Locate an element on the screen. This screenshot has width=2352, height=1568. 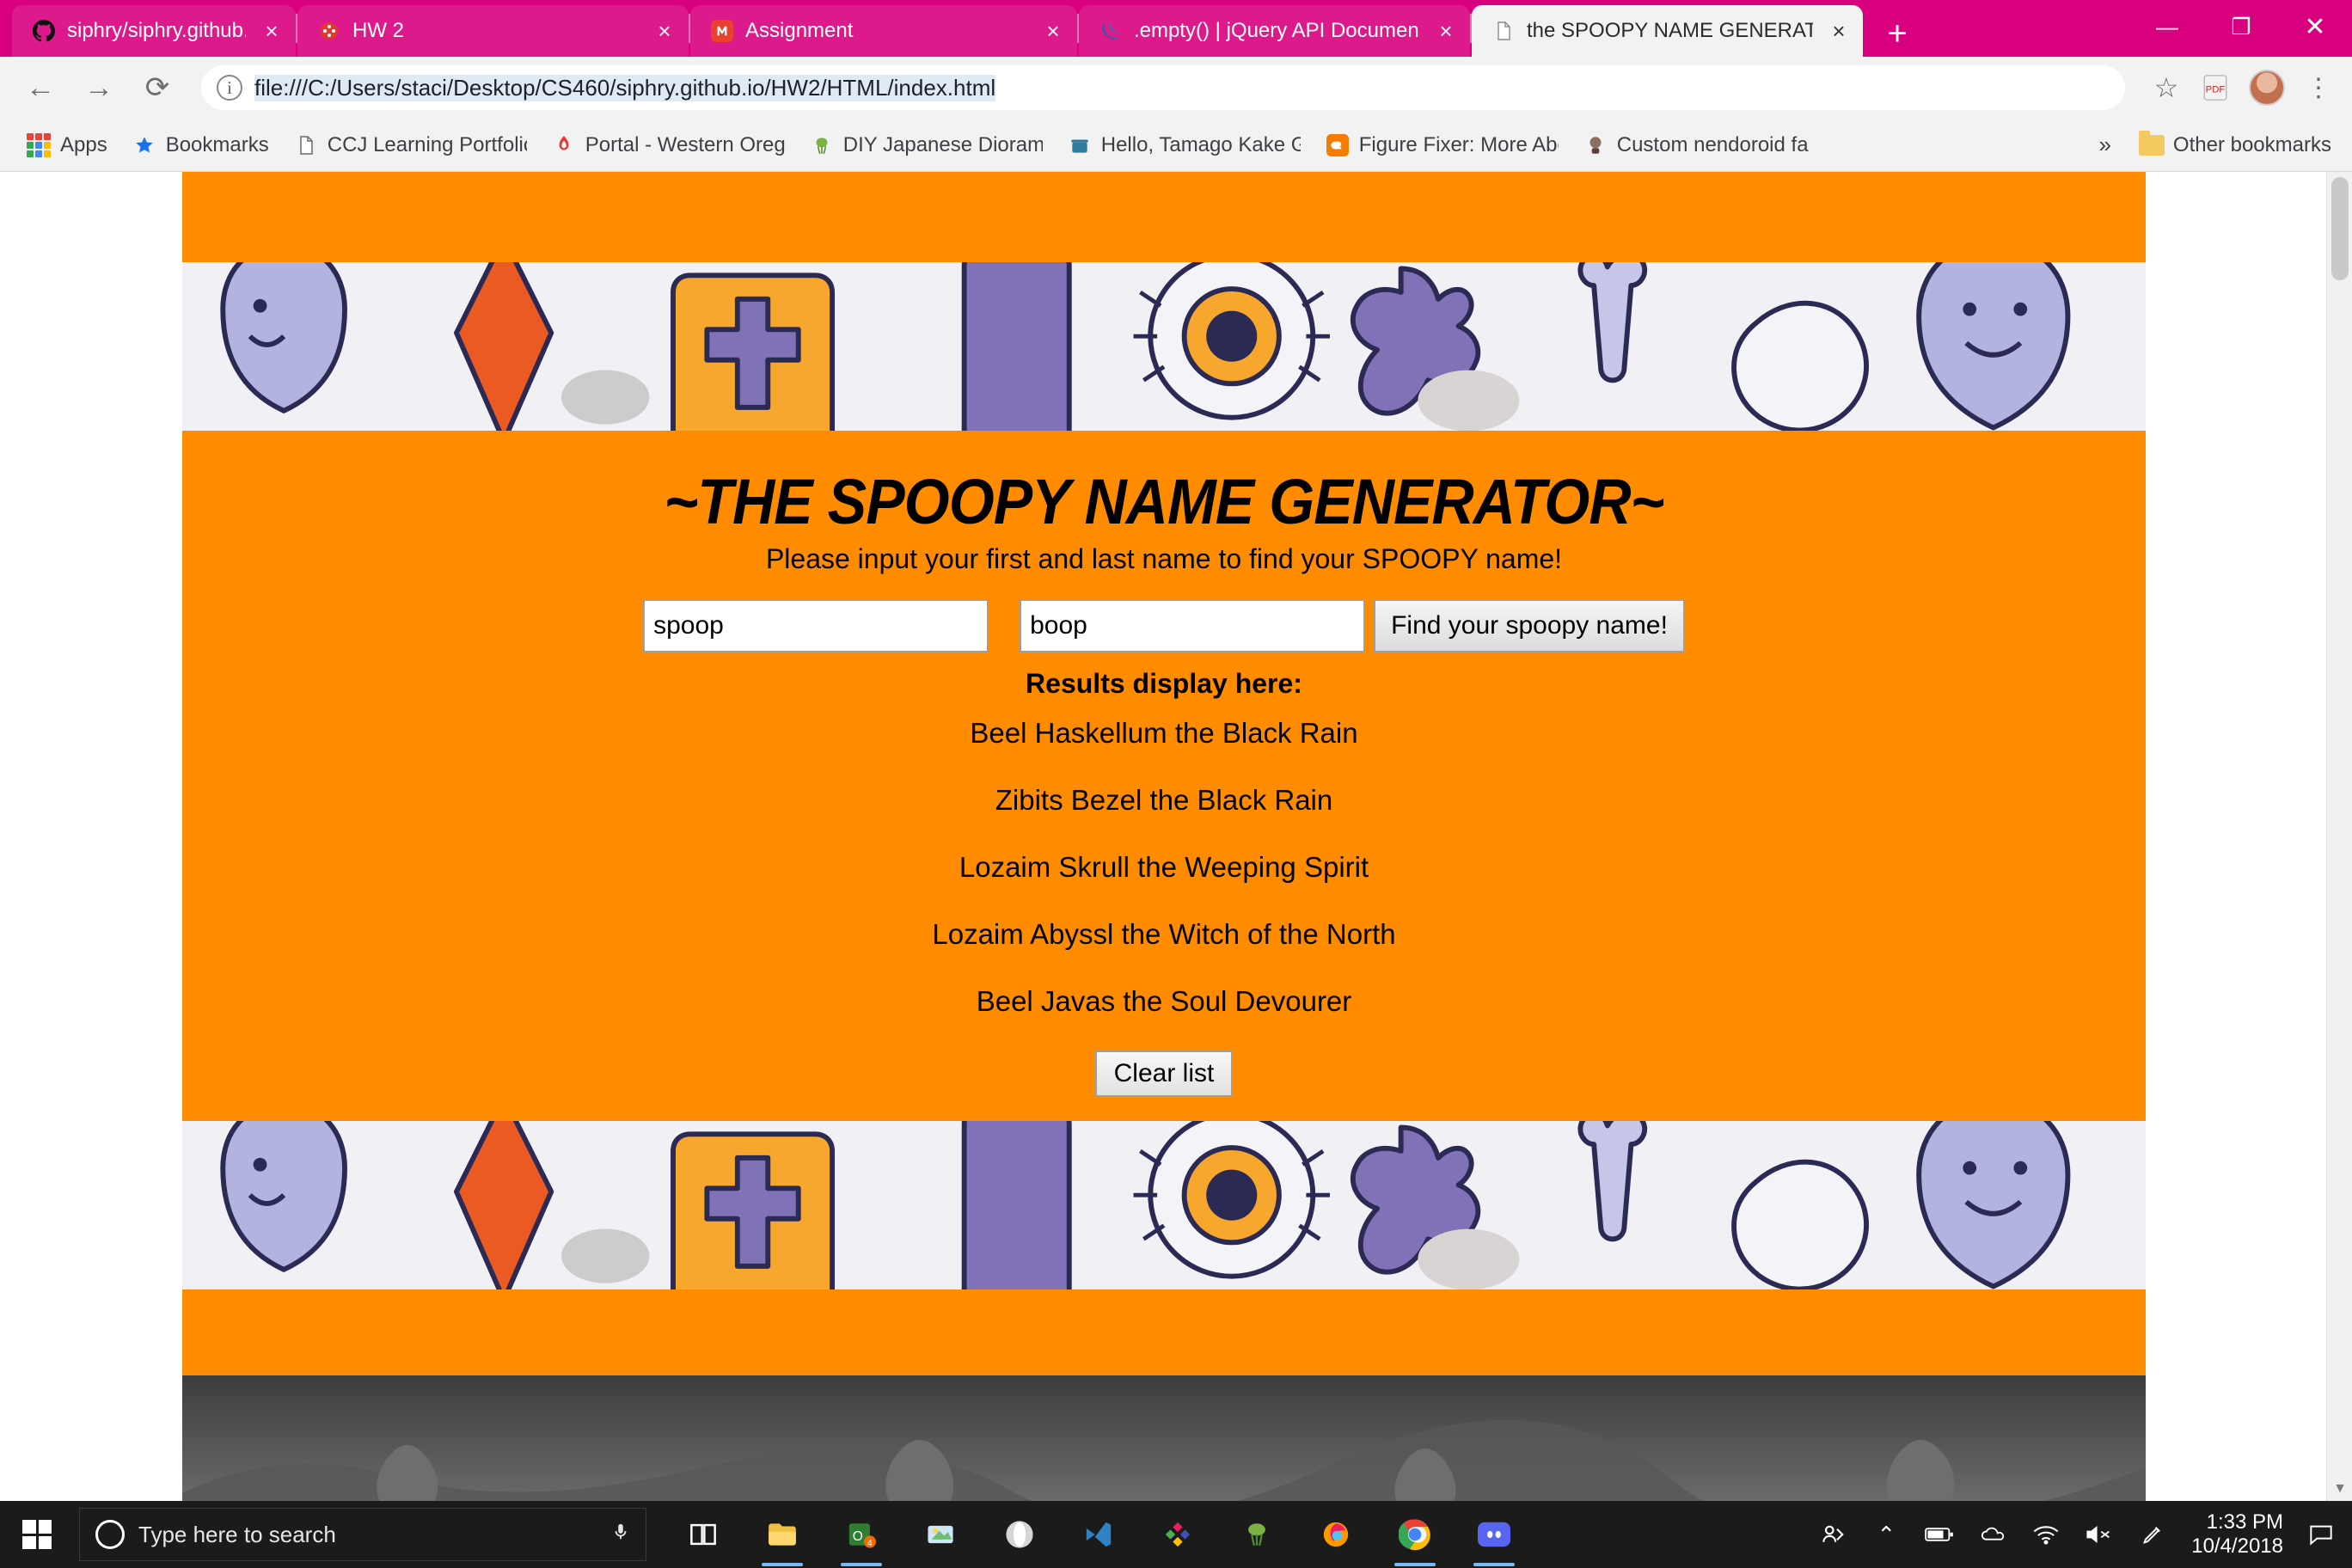
back-button: ← is located at coordinates (40, 87).